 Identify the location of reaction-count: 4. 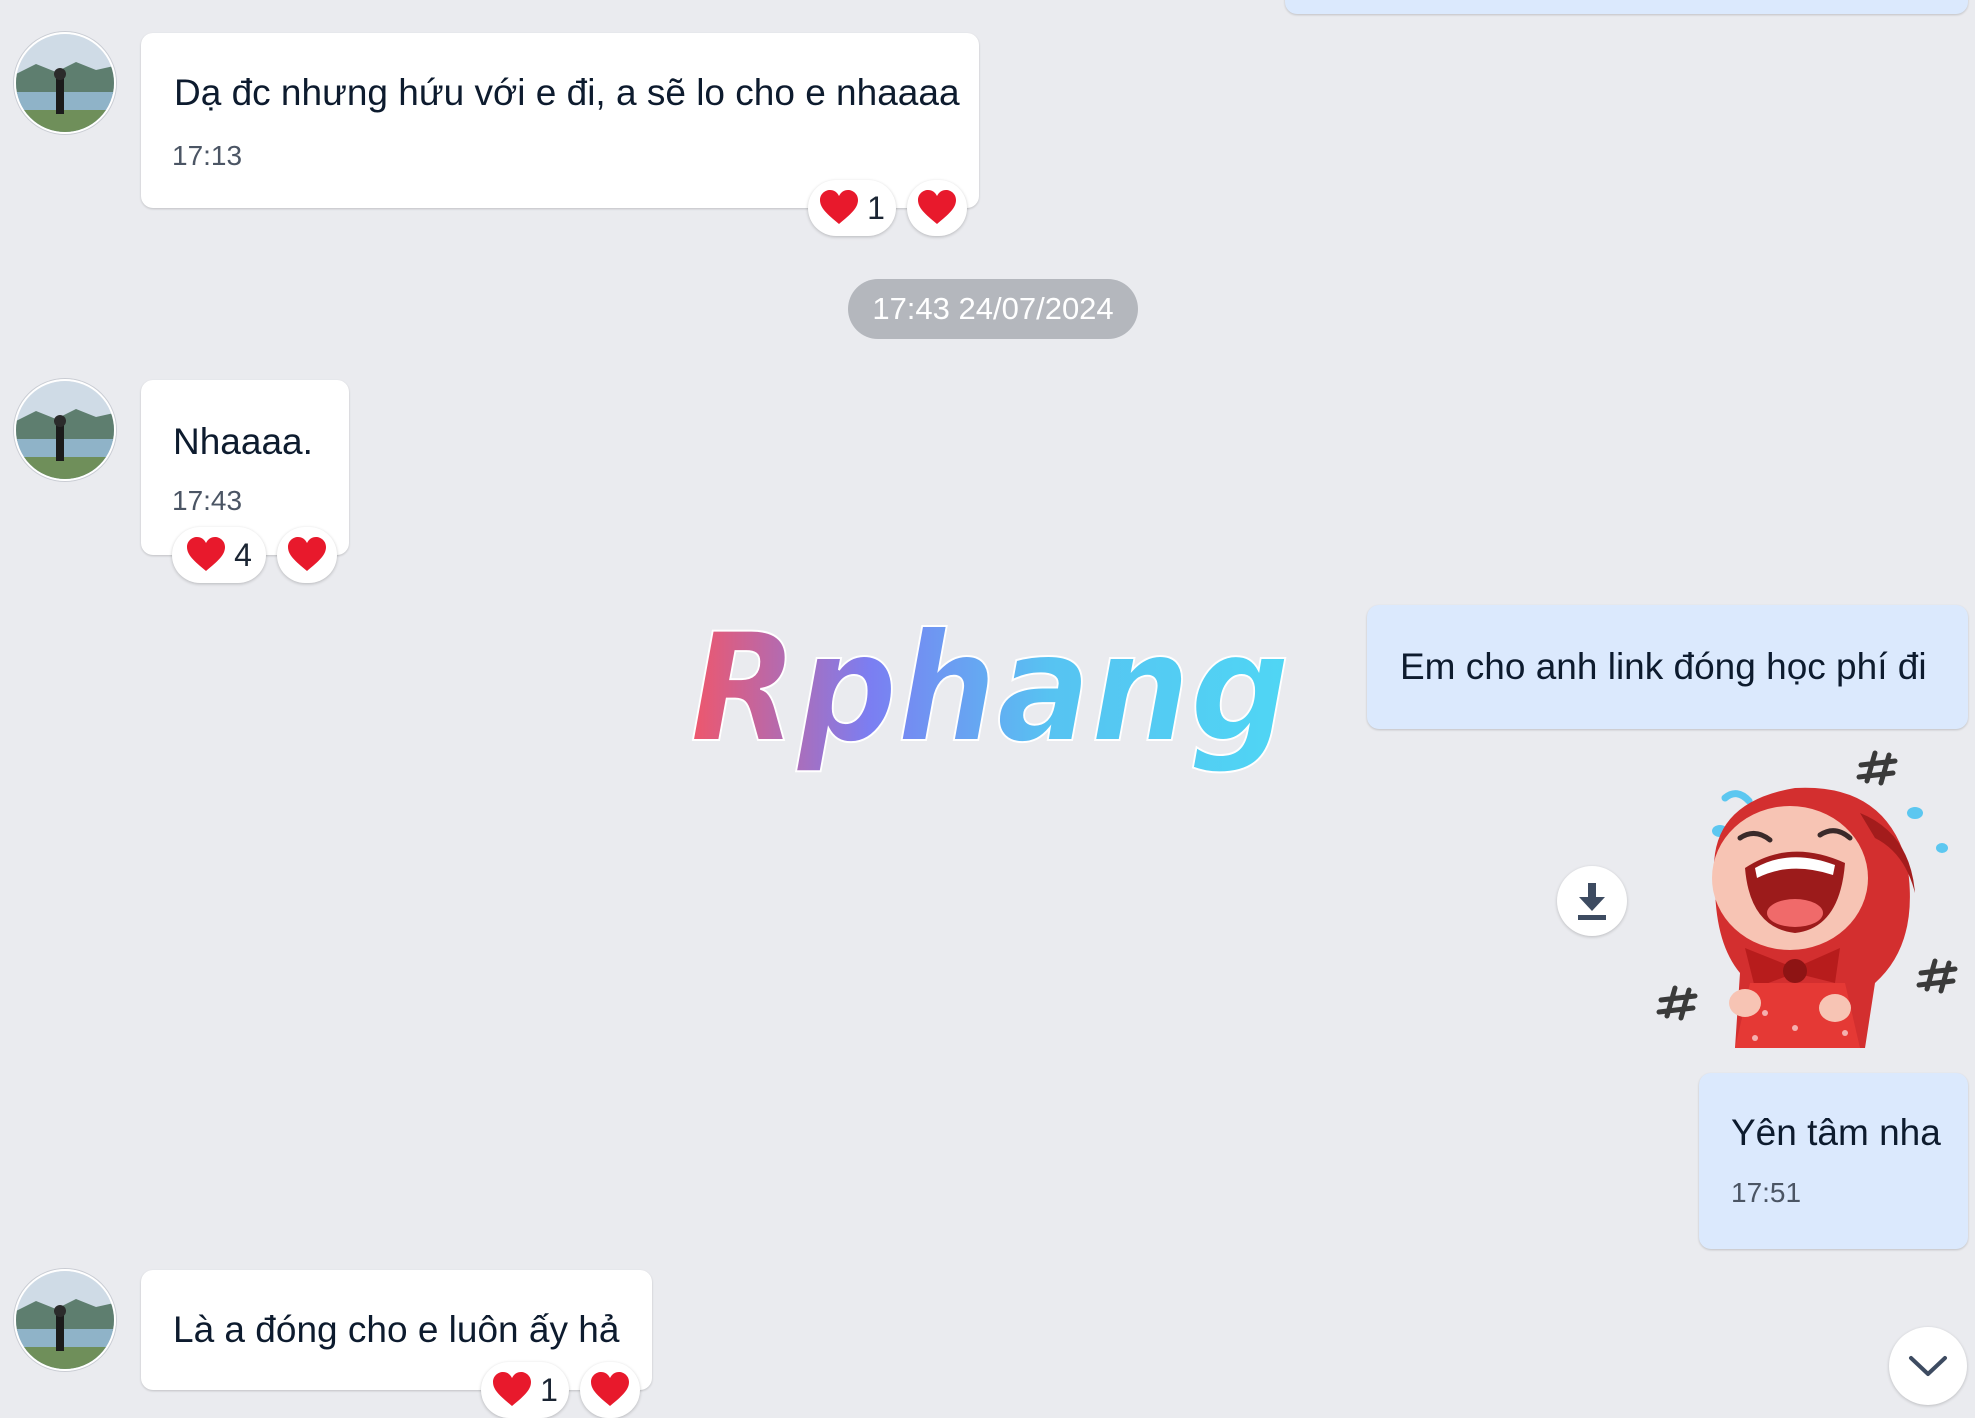
(219, 555).